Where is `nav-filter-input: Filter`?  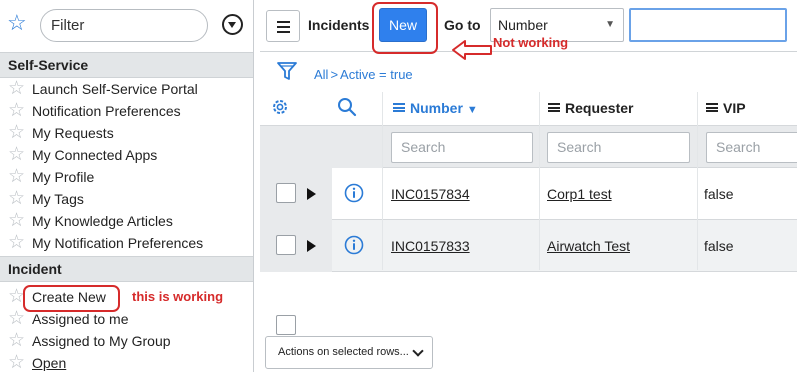
nav-filter-input: Filter is located at coordinates (124, 25).